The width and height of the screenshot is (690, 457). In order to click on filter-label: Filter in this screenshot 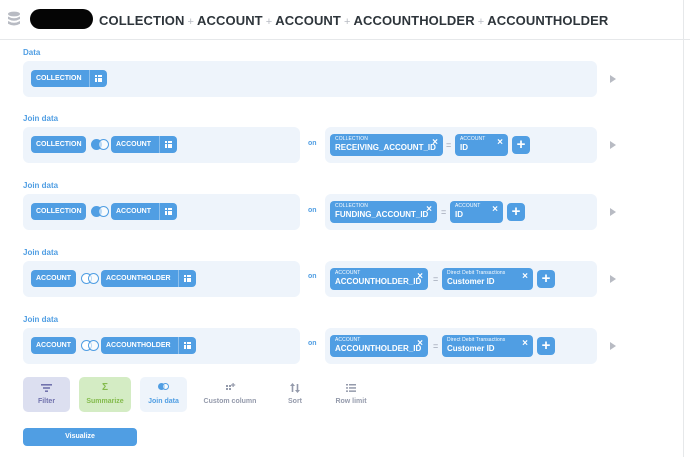, I will do `click(46, 401)`.